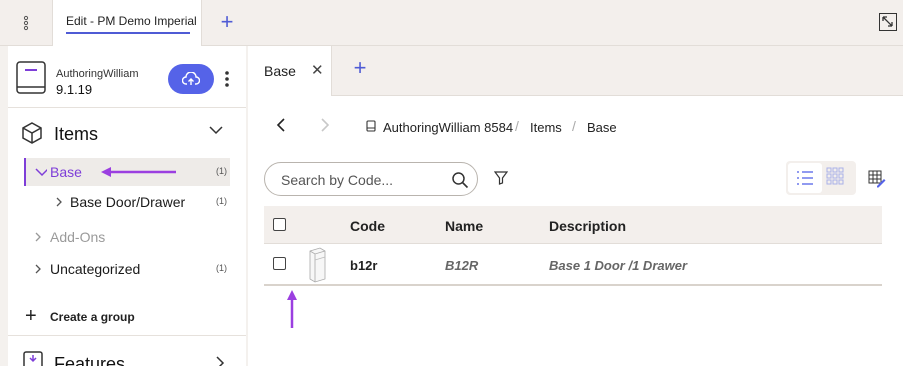  I want to click on grid-view-icon, so click(835, 176).